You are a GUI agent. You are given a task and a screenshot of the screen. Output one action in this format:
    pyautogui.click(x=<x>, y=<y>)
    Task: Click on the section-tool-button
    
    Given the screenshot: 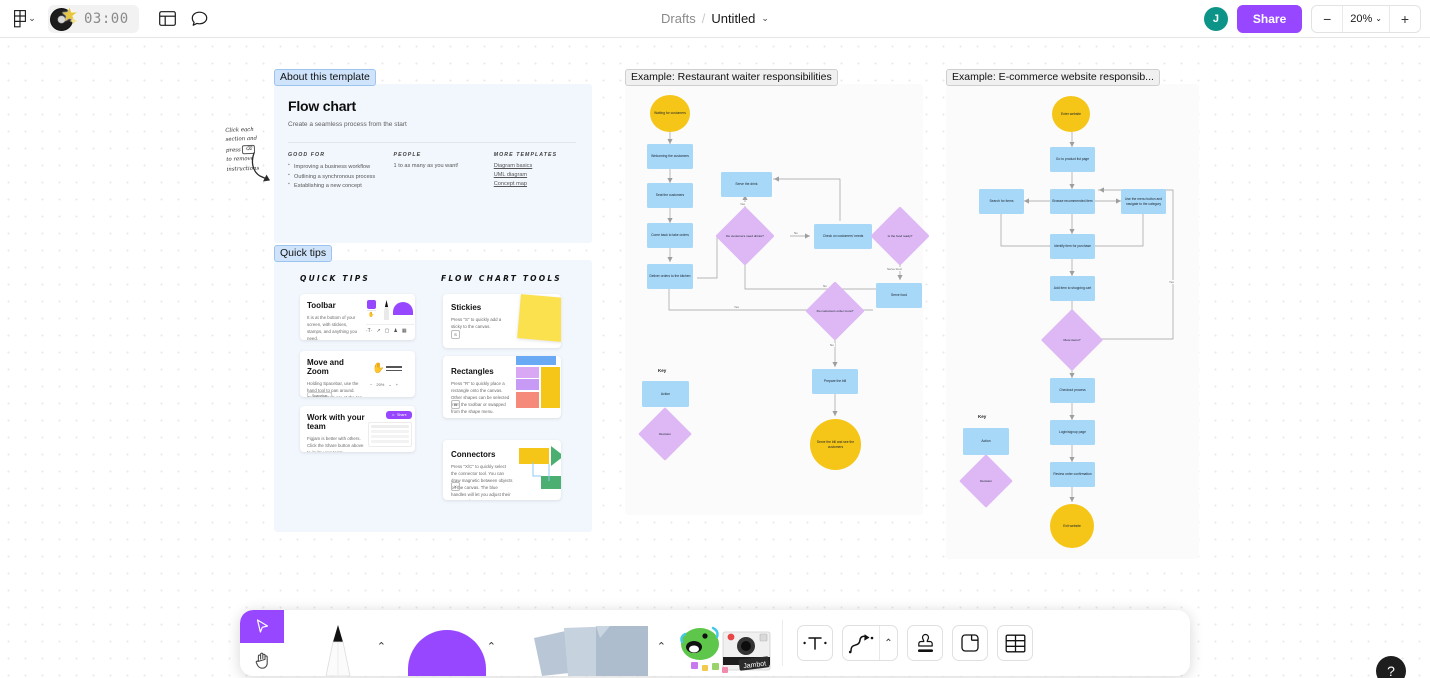 What is the action you would take?
    pyautogui.click(x=970, y=643)
    